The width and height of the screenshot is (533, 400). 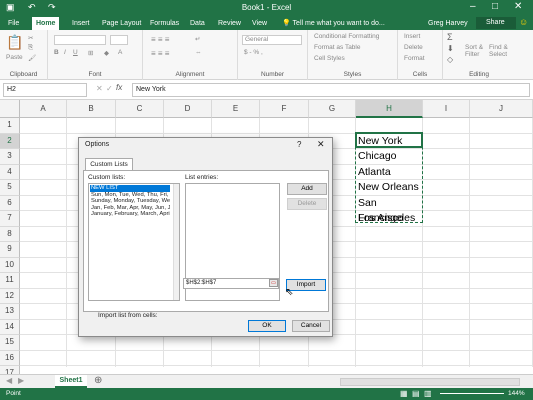 What do you see at coordinates (10, 219) in the screenshot?
I see `row-header-7: 7` at bounding box center [10, 219].